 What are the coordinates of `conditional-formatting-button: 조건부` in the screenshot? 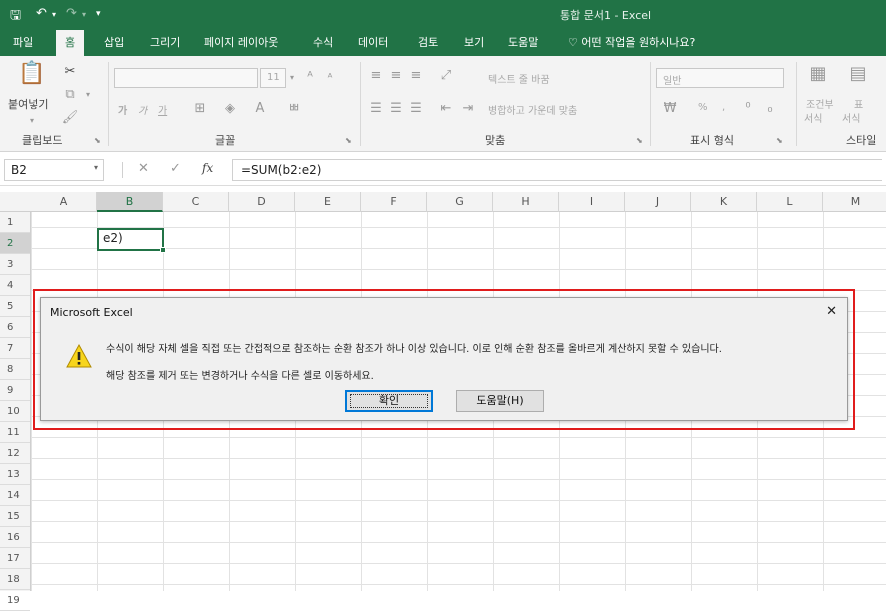 It's located at (820, 103).